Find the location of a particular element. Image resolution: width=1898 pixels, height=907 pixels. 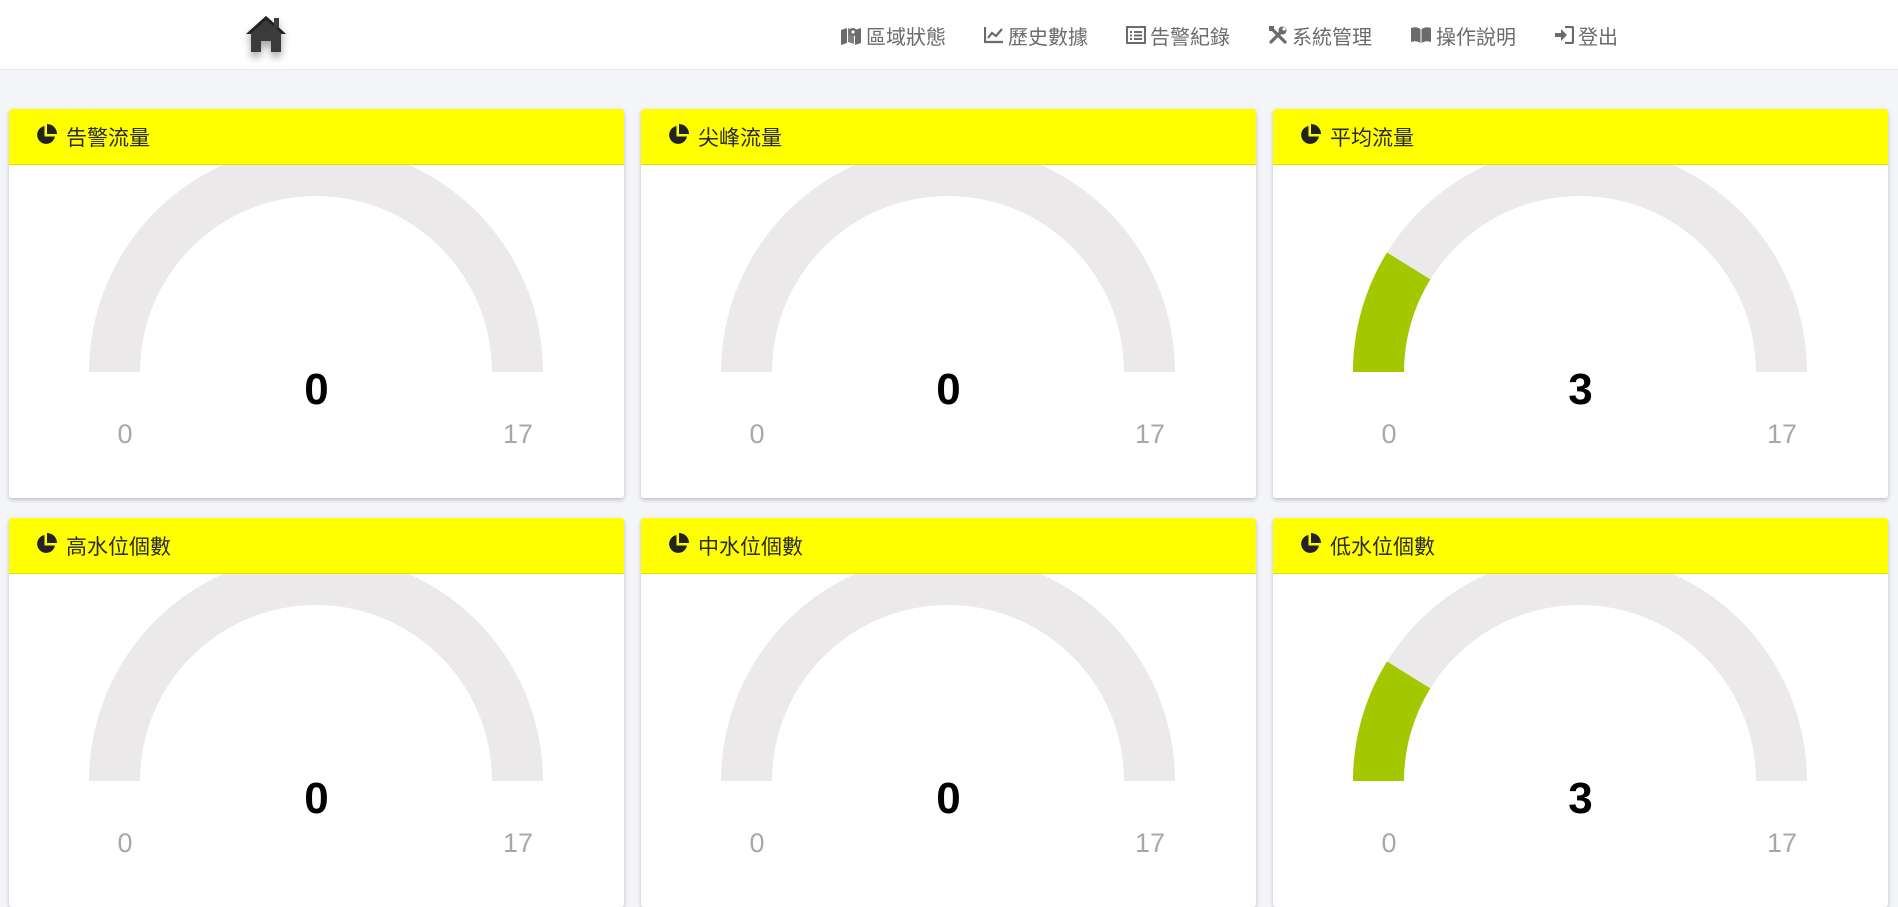

card-header: 高水位個數 is located at coordinates (316, 546).